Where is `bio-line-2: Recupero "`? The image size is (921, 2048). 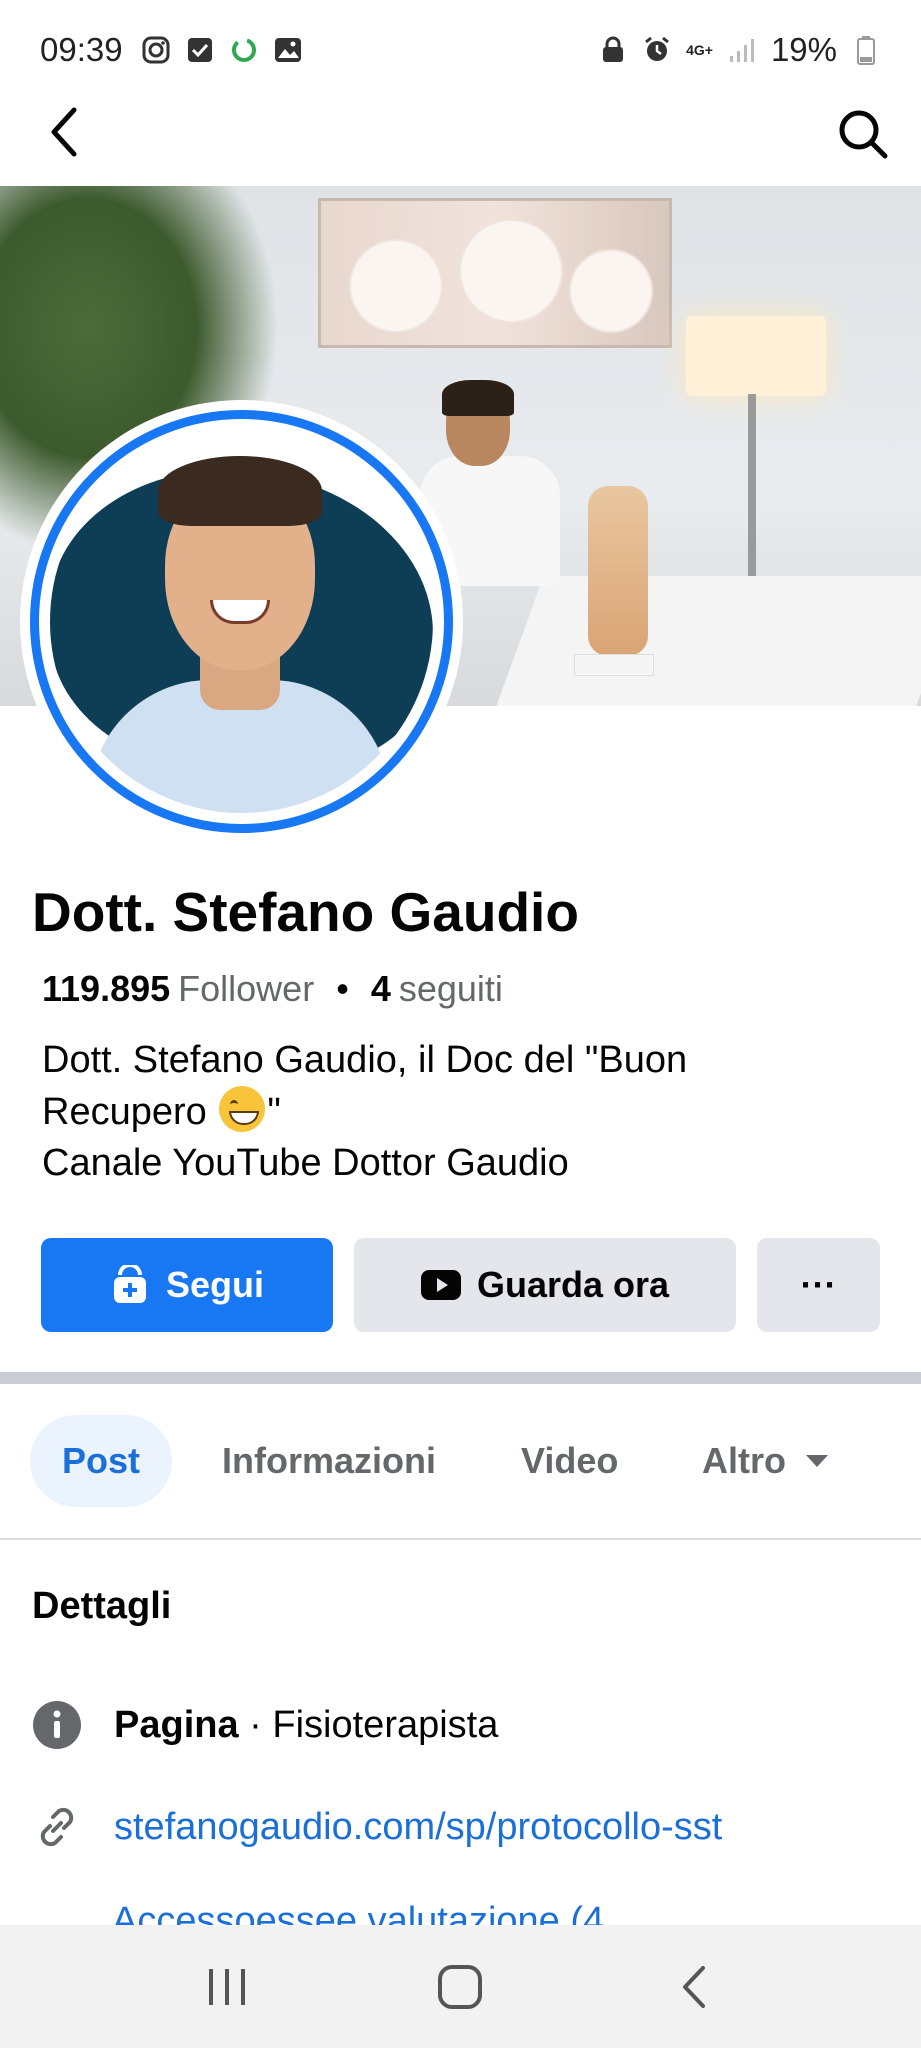
bio-line-2: Recupero " is located at coordinates (457, 1112).